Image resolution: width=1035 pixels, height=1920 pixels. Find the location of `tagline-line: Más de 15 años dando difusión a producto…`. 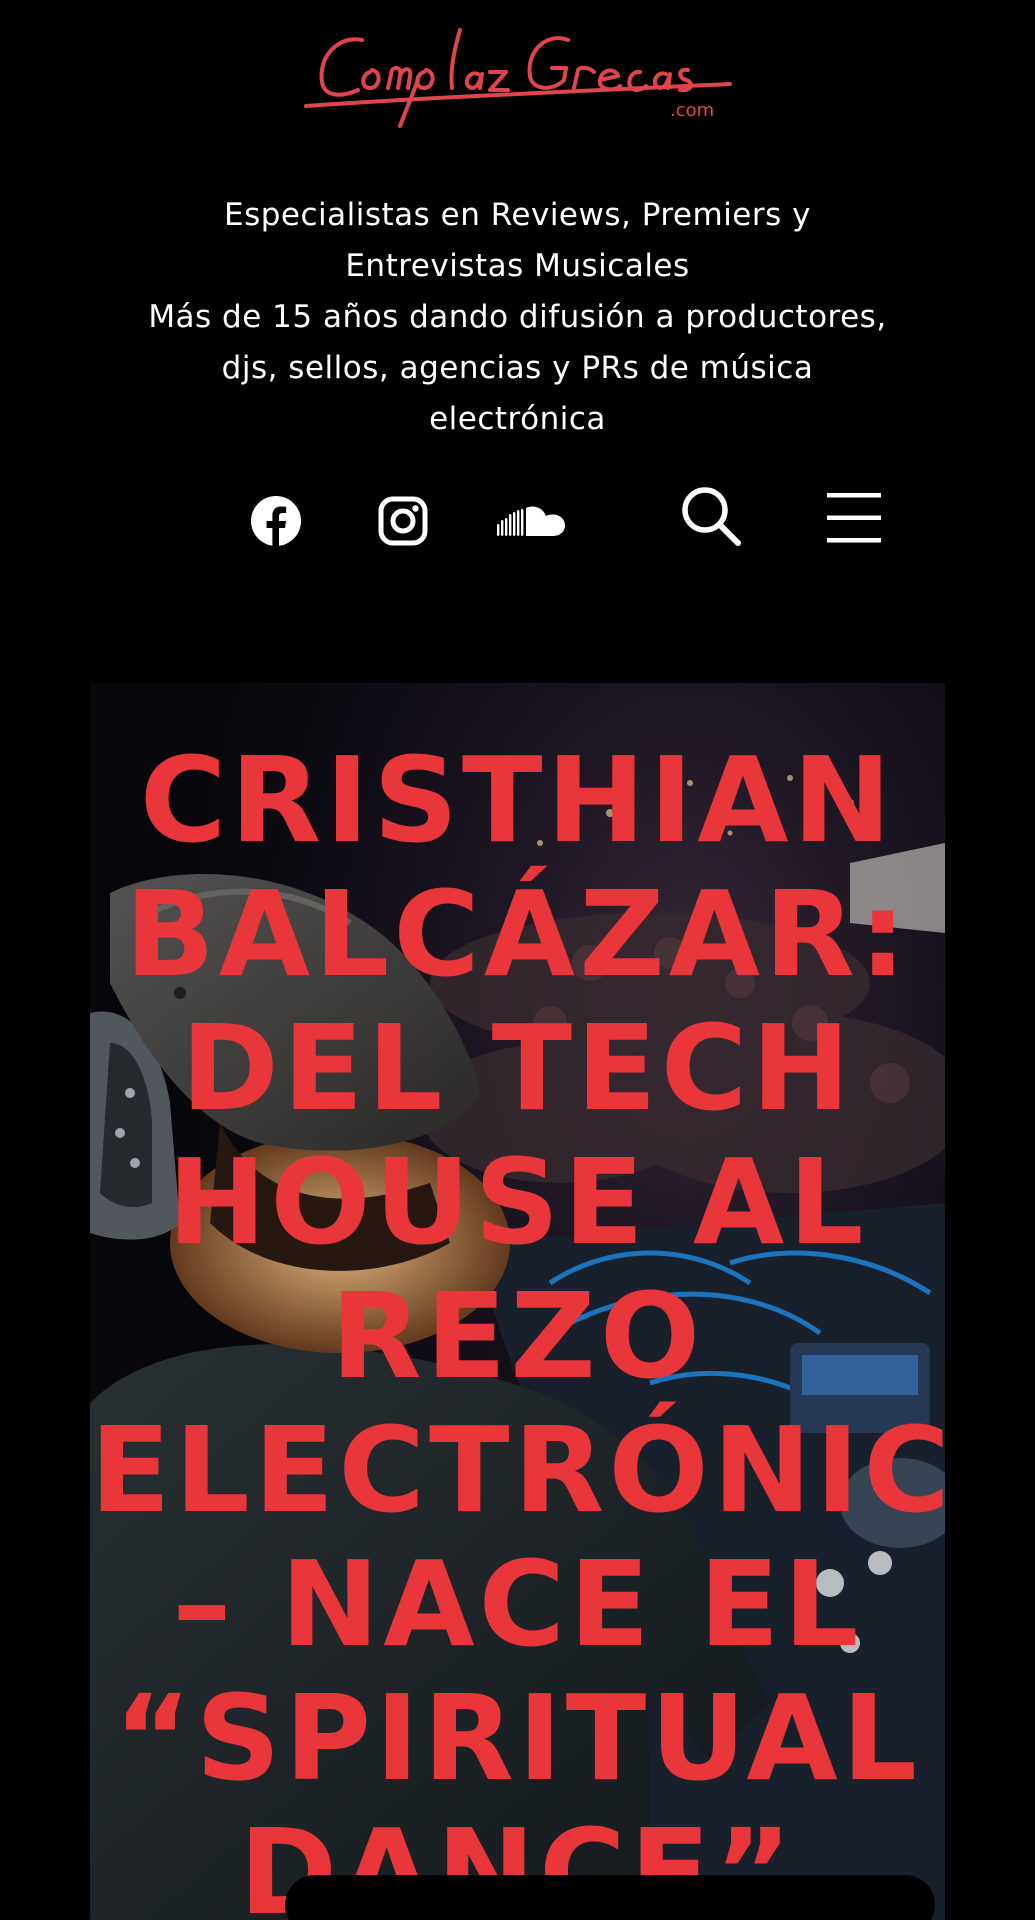

tagline-line: Más de 15 años dando difusión a producto… is located at coordinates (517, 317).